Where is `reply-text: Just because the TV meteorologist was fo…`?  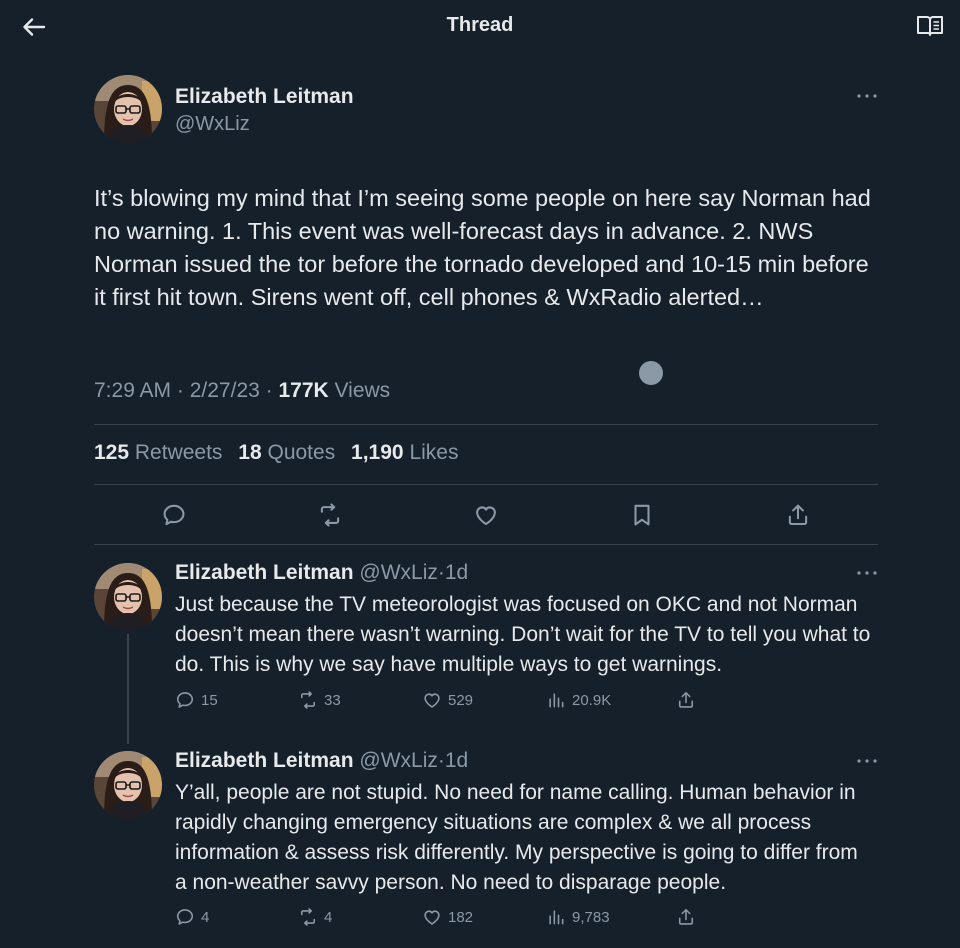 reply-text: Just because the TV meteorologist was fo… is located at coordinates (523, 634).